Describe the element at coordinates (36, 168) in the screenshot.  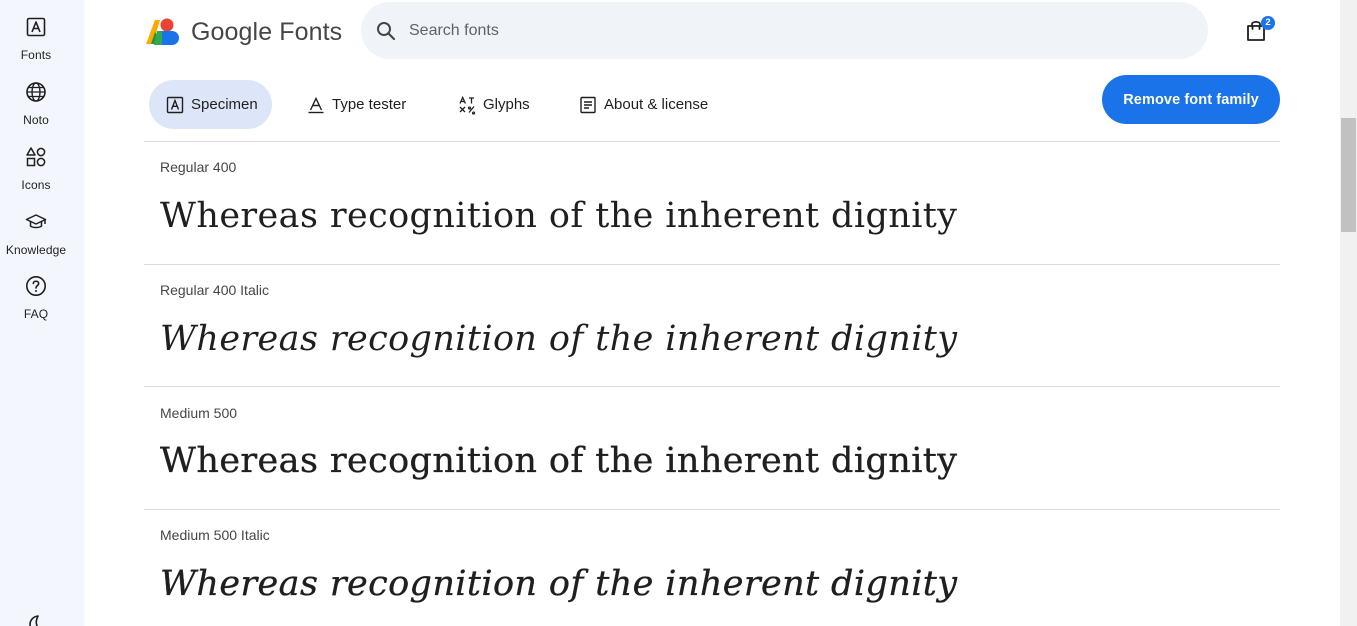
I see `rail-item-icons: Icons` at that location.